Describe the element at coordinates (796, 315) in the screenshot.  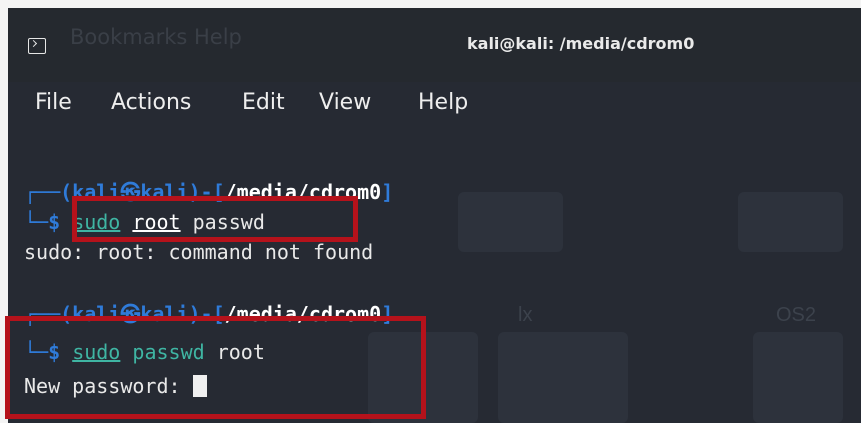
I see `background-text: OS2` at that location.